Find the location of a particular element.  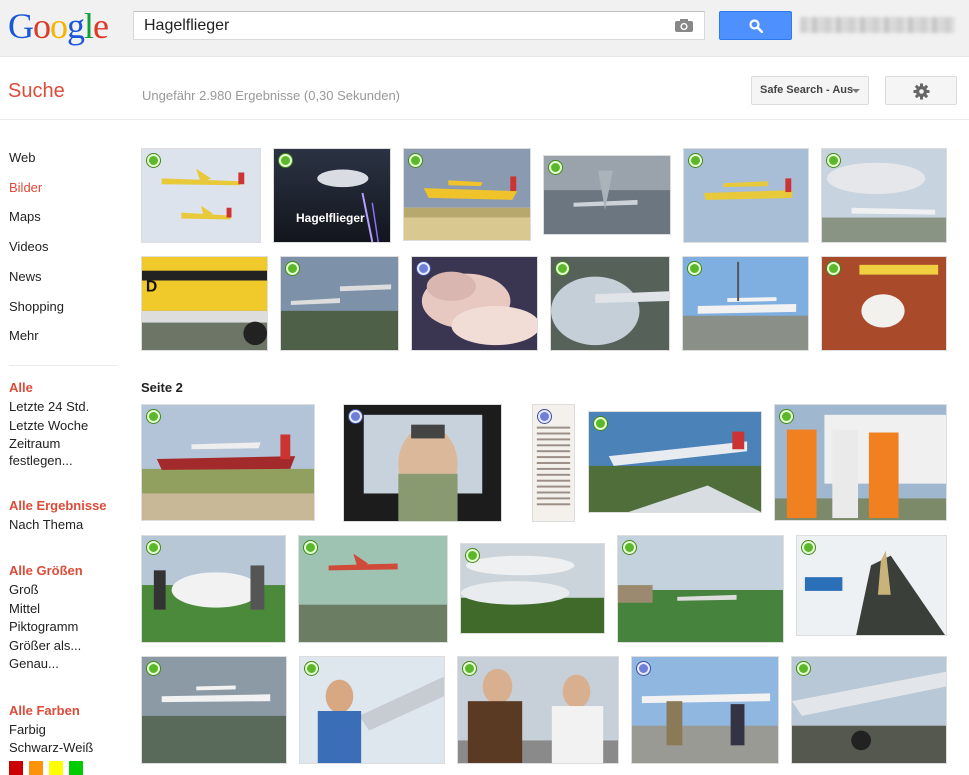

nav-mehr: Mehr is located at coordinates (24, 335).